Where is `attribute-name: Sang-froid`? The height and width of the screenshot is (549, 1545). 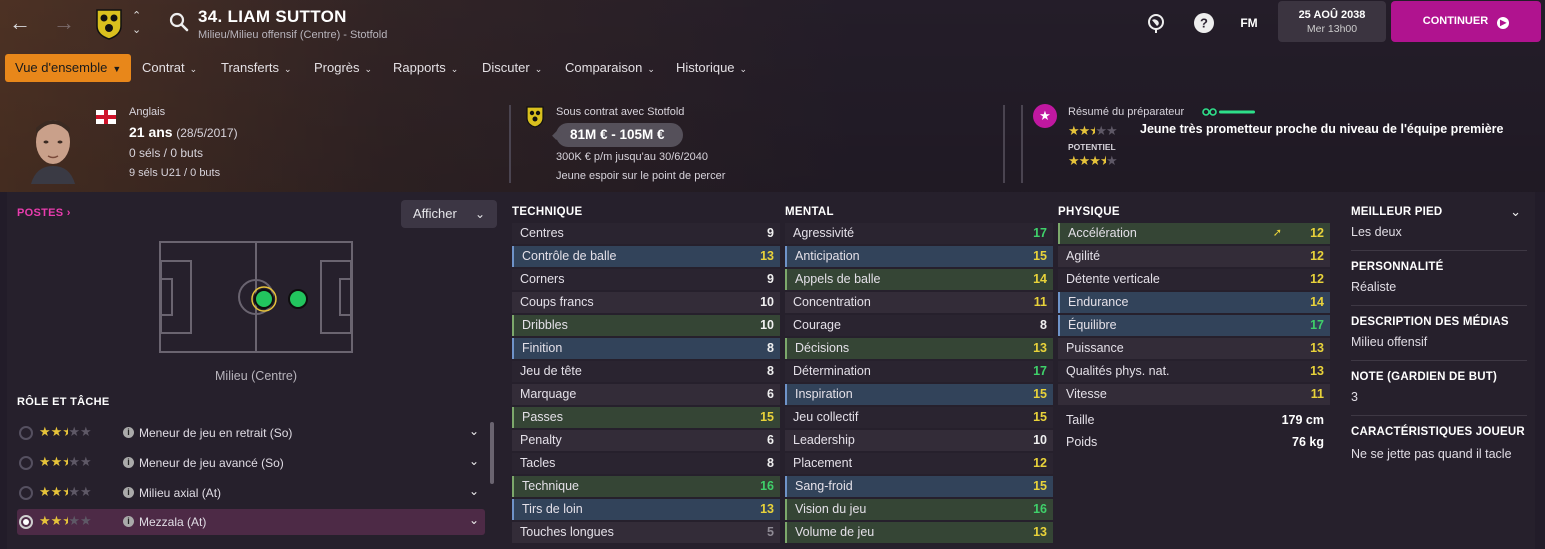
attribute-name: Sang-froid is located at coordinates (824, 486).